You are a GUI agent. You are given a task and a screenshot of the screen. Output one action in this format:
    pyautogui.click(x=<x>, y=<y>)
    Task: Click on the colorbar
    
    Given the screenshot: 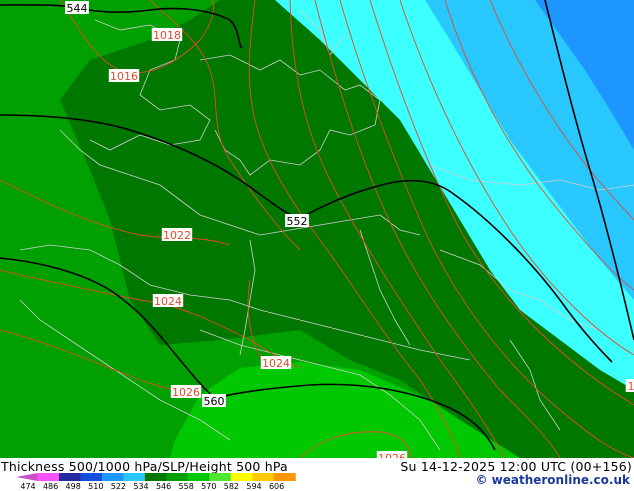 What is the action you would take?
    pyautogui.click(x=161, y=477)
    